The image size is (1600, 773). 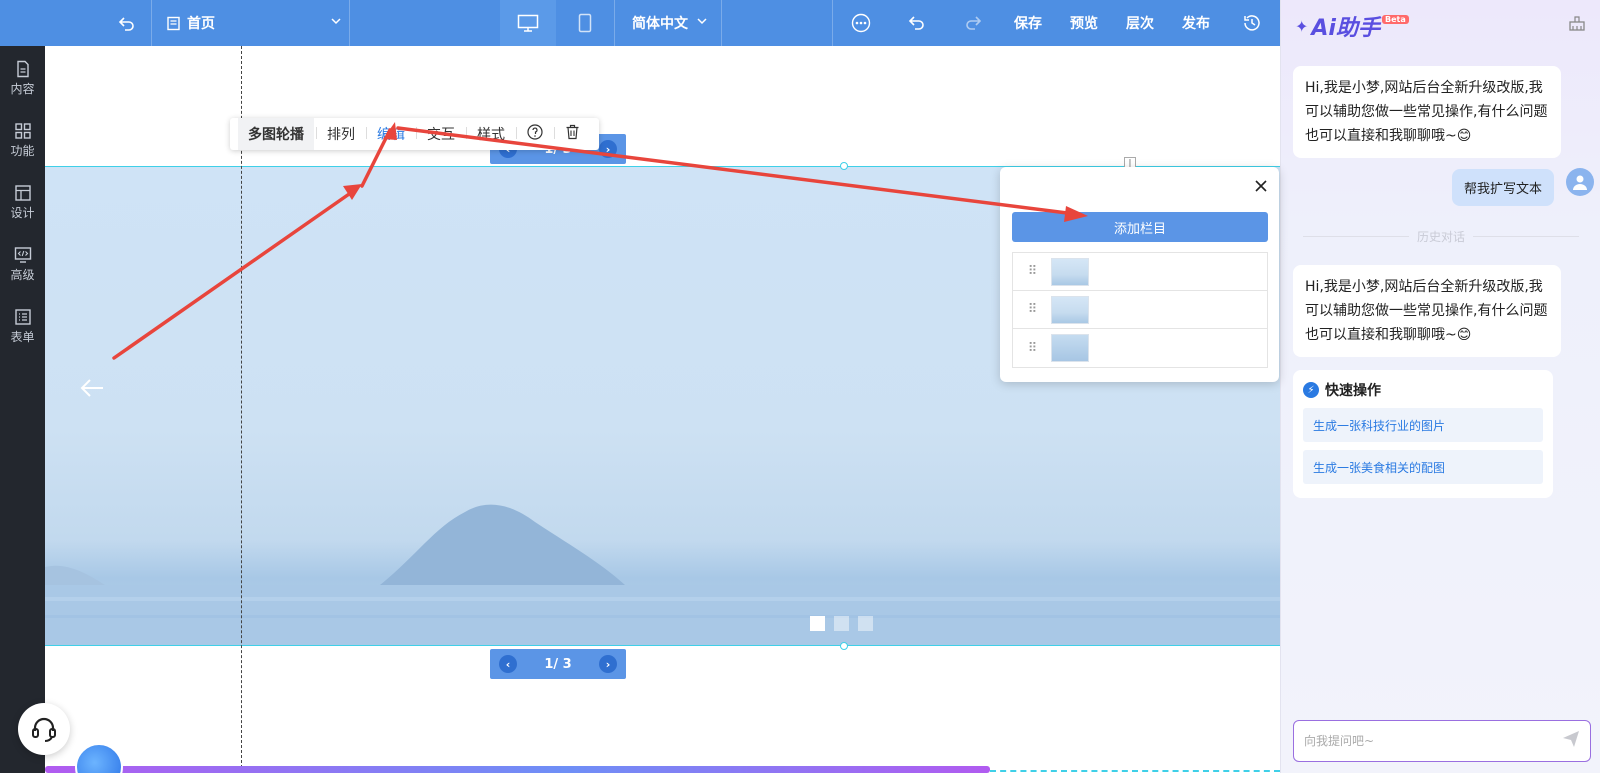 What do you see at coordinates (22, 337) in the screenshot?
I see `nav-label: 表单` at bounding box center [22, 337].